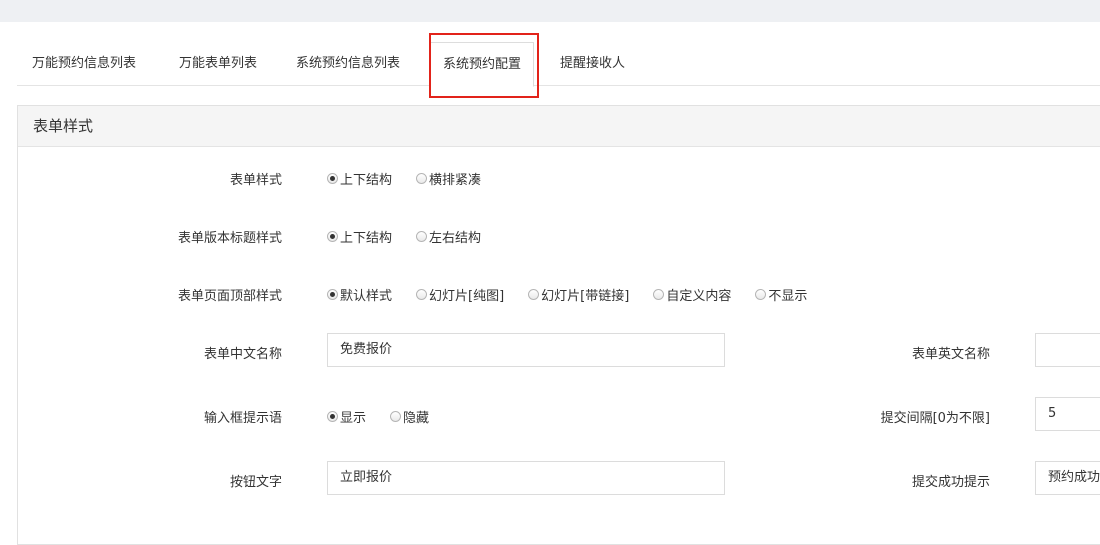 The width and height of the screenshot is (1100, 545). What do you see at coordinates (229, 296) in the screenshot?
I see `header-style-label: 表单页面顶部样式` at bounding box center [229, 296].